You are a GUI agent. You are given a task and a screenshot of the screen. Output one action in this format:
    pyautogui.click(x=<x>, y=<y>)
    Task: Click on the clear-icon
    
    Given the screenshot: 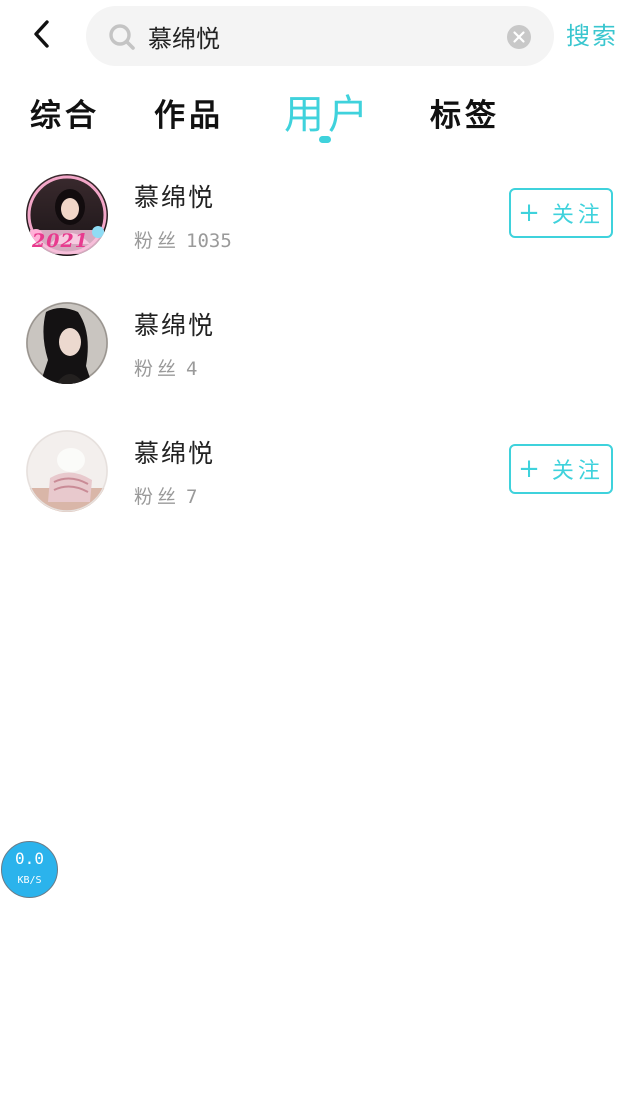 What is the action you would take?
    pyautogui.click(x=519, y=37)
    